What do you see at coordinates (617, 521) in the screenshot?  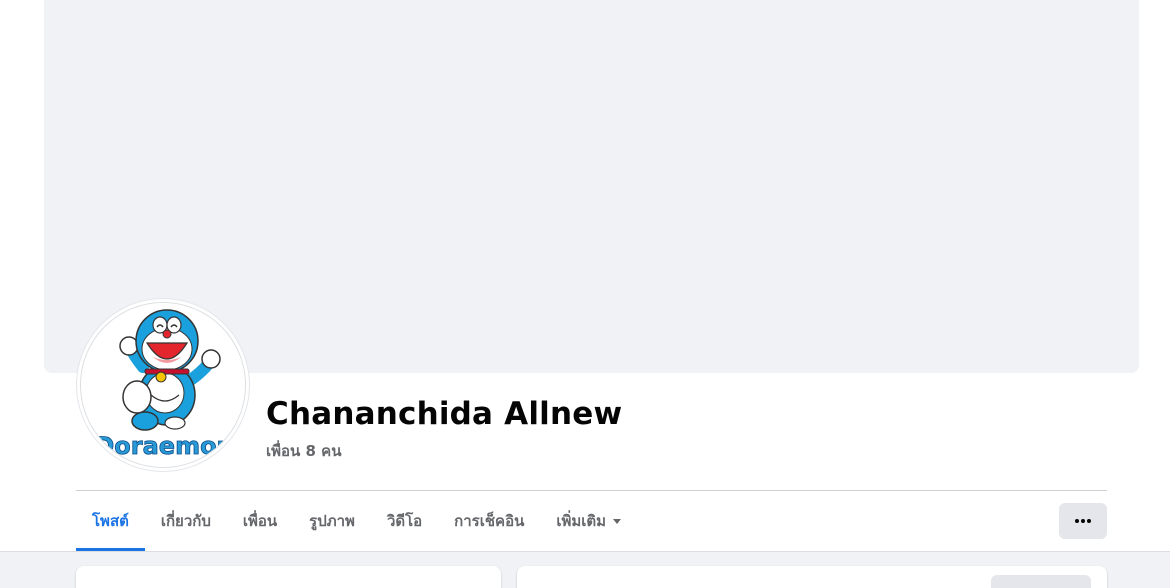 I see `caret-down-icon` at bounding box center [617, 521].